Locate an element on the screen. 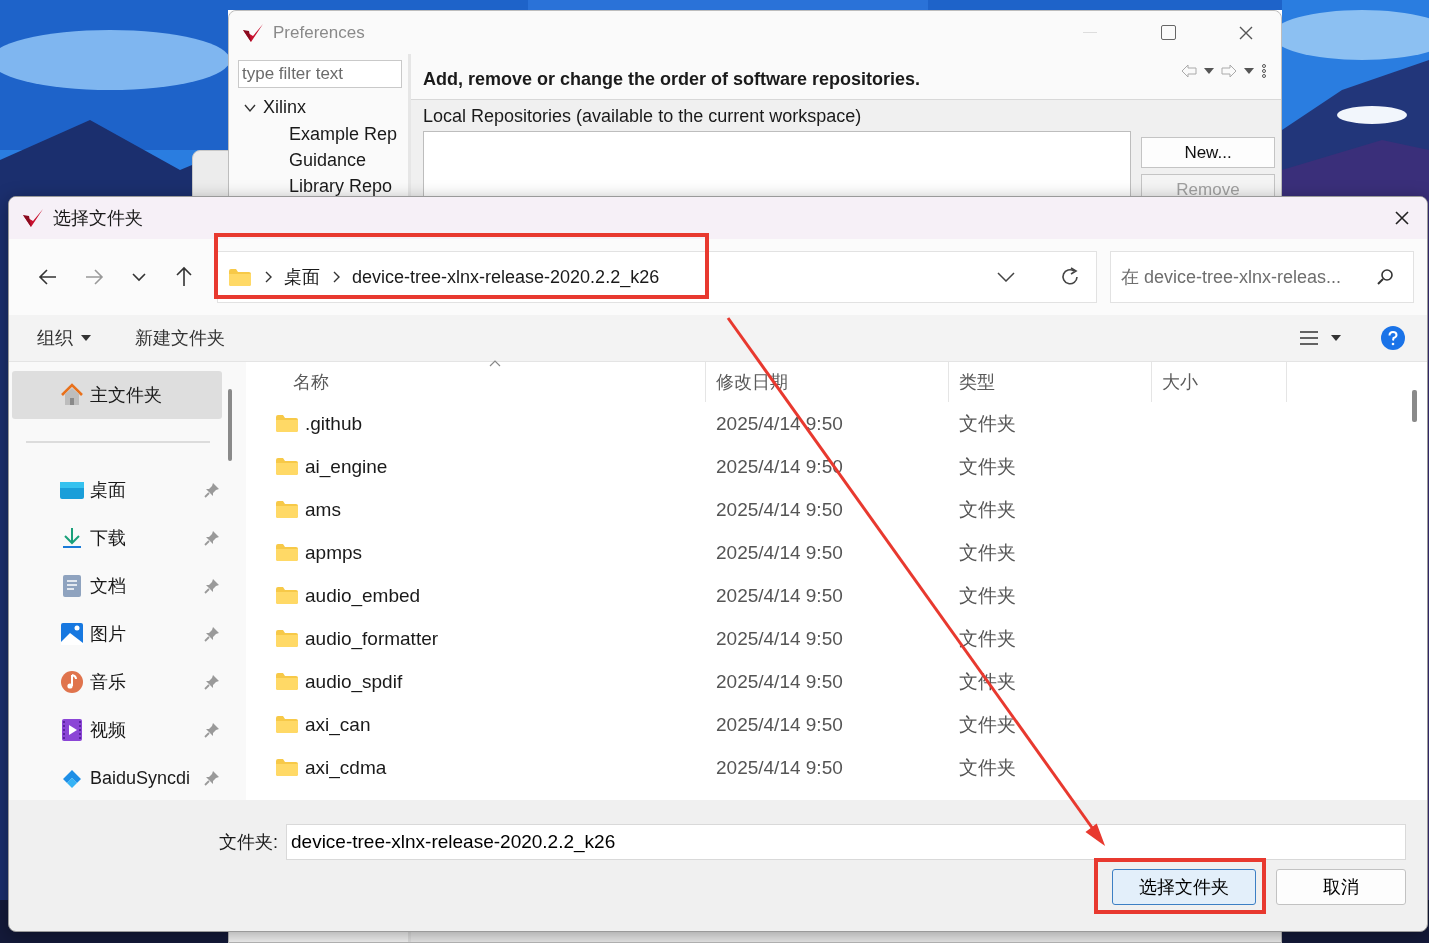  help-icon is located at coordinates (1393, 338).